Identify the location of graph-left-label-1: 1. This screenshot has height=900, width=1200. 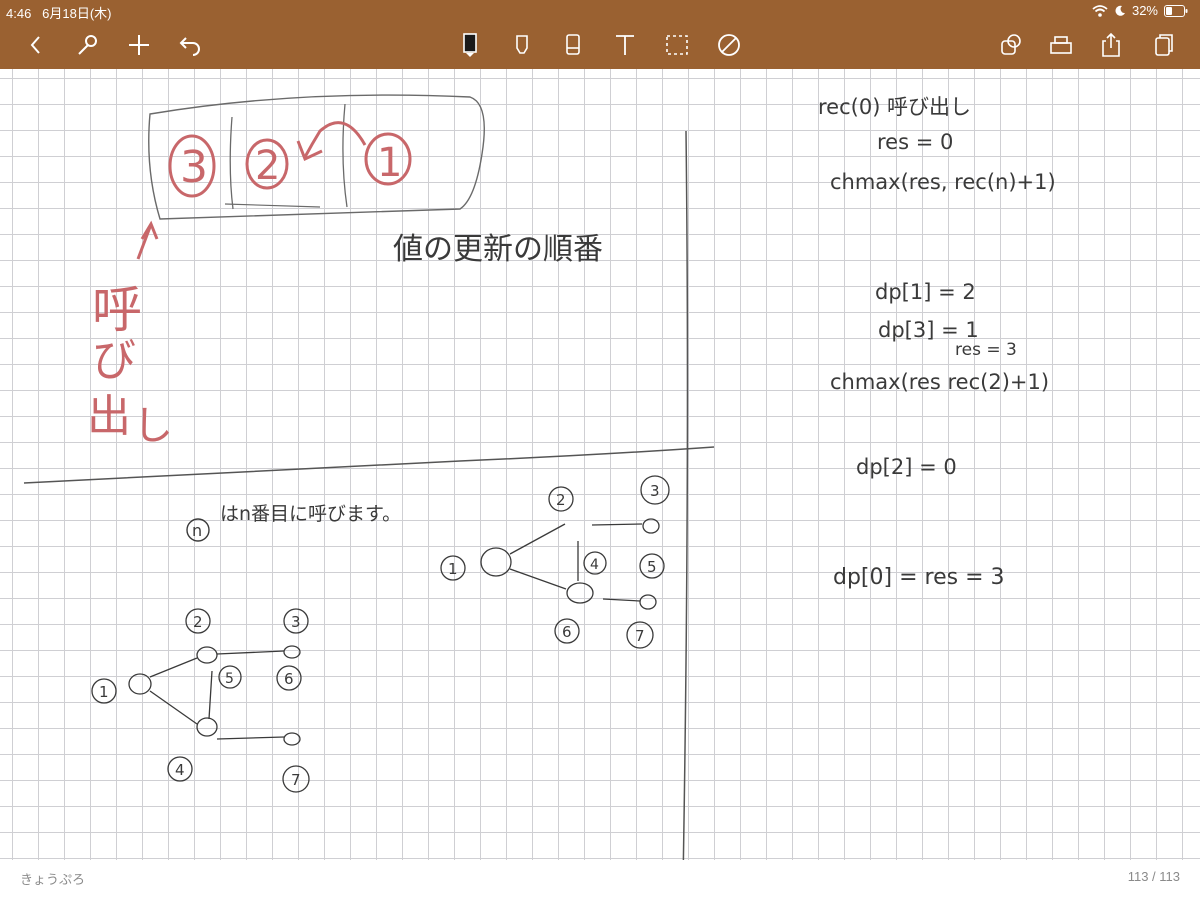
(104, 692).